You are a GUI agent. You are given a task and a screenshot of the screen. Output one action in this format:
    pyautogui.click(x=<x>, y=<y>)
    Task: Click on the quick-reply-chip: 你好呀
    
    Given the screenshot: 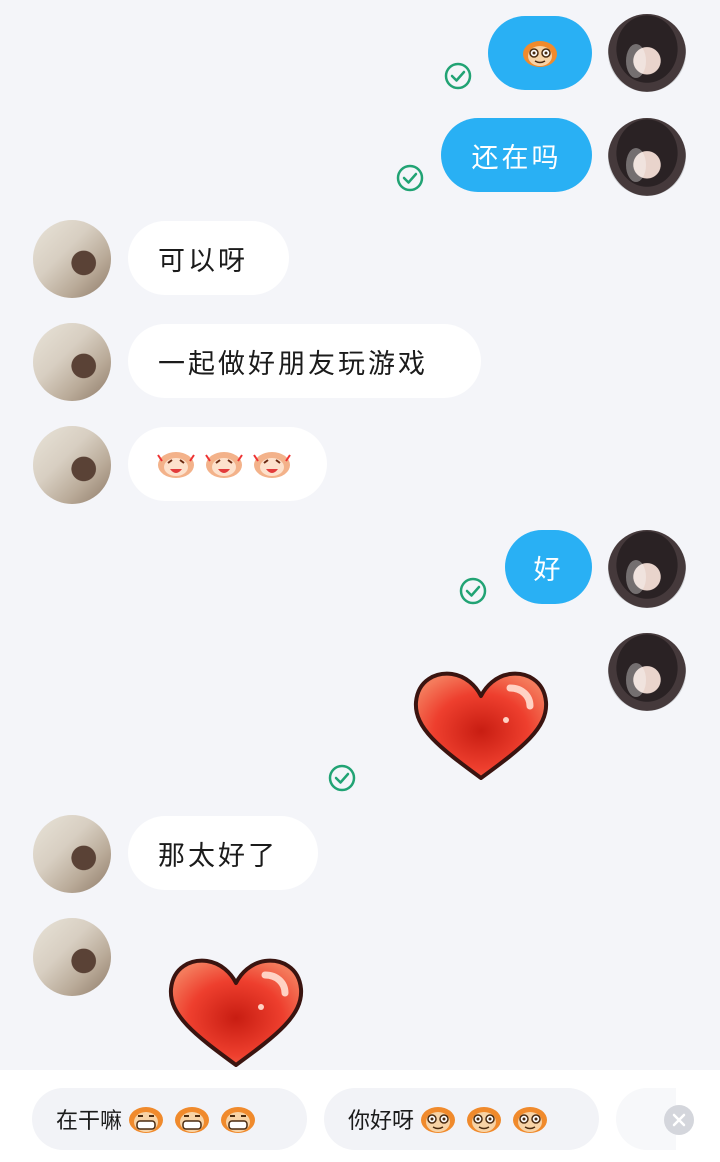 What is the action you would take?
    pyautogui.click(x=461, y=1119)
    